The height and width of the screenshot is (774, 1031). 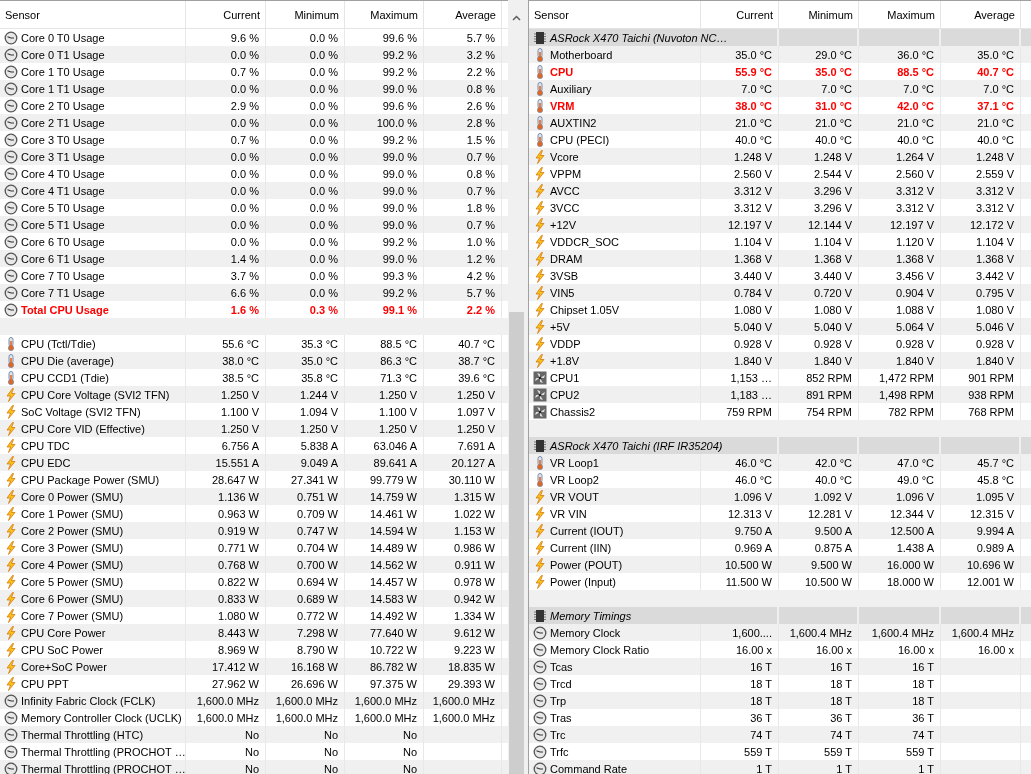 What do you see at coordinates (833, 547) in the screenshot?
I see `value-text: 0.875 A` at bounding box center [833, 547].